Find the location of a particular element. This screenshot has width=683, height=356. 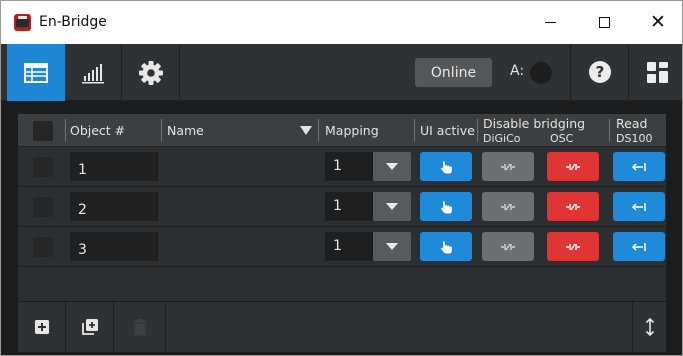

gear-icon is located at coordinates (151, 72).